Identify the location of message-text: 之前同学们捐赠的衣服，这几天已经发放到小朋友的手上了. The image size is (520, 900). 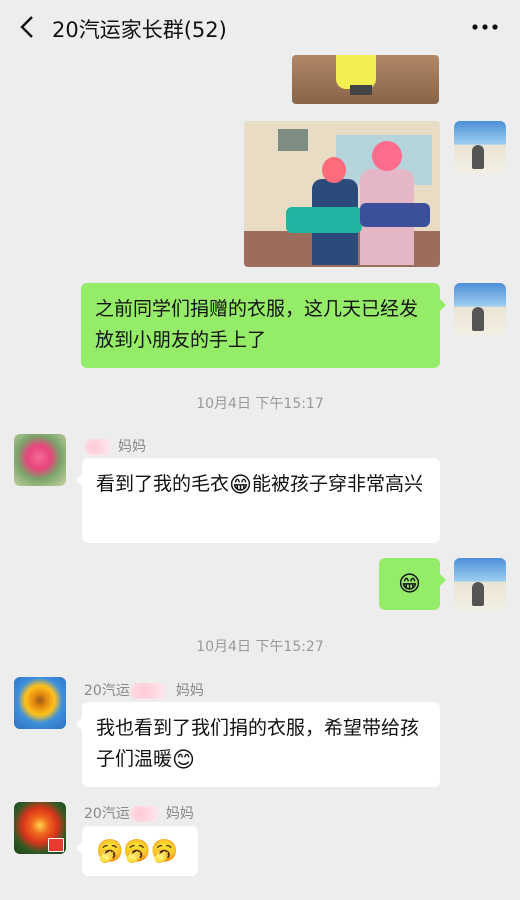
(257, 324).